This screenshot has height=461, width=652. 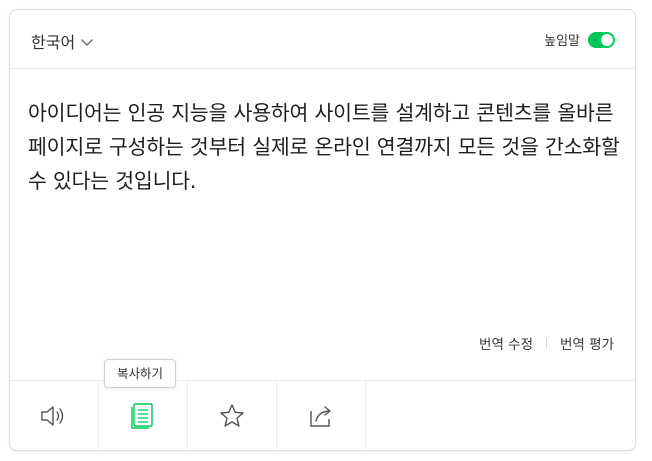 I want to click on feedback-links: 번역 수정 번역 평가, so click(x=546, y=343).